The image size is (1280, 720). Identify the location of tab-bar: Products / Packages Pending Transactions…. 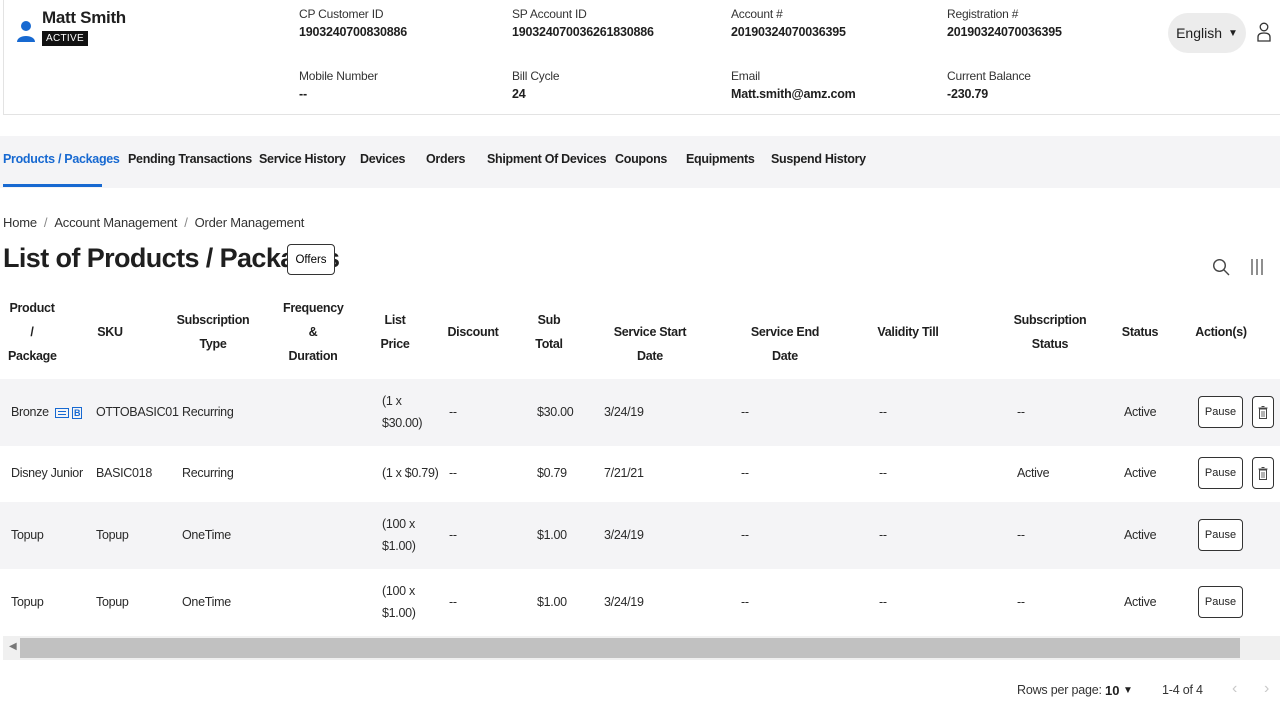
(640, 162).